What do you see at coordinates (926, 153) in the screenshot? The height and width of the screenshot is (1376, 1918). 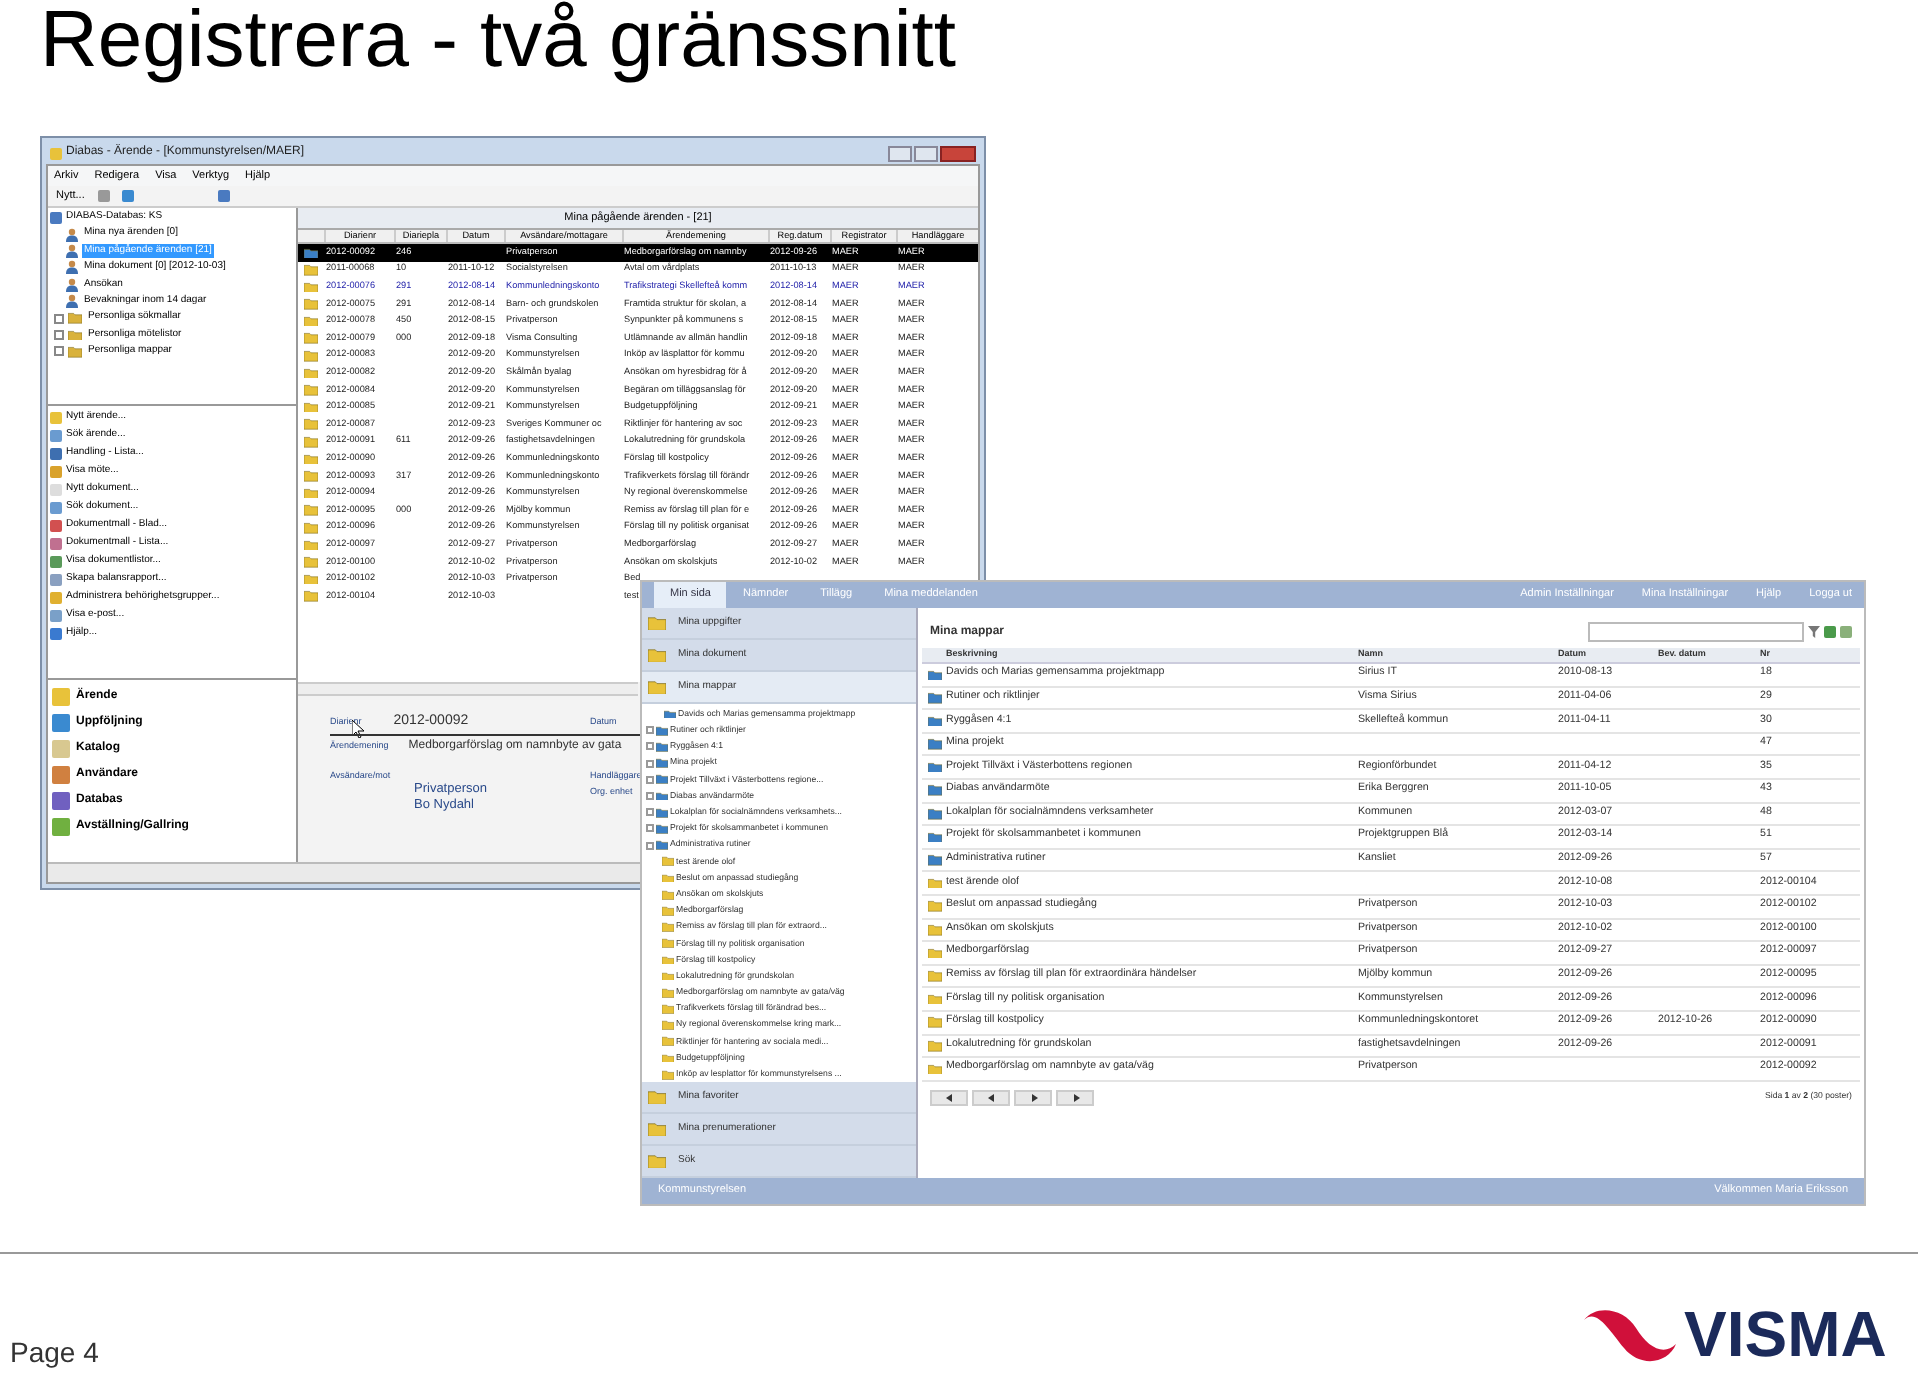 I see `maximize-button` at bounding box center [926, 153].